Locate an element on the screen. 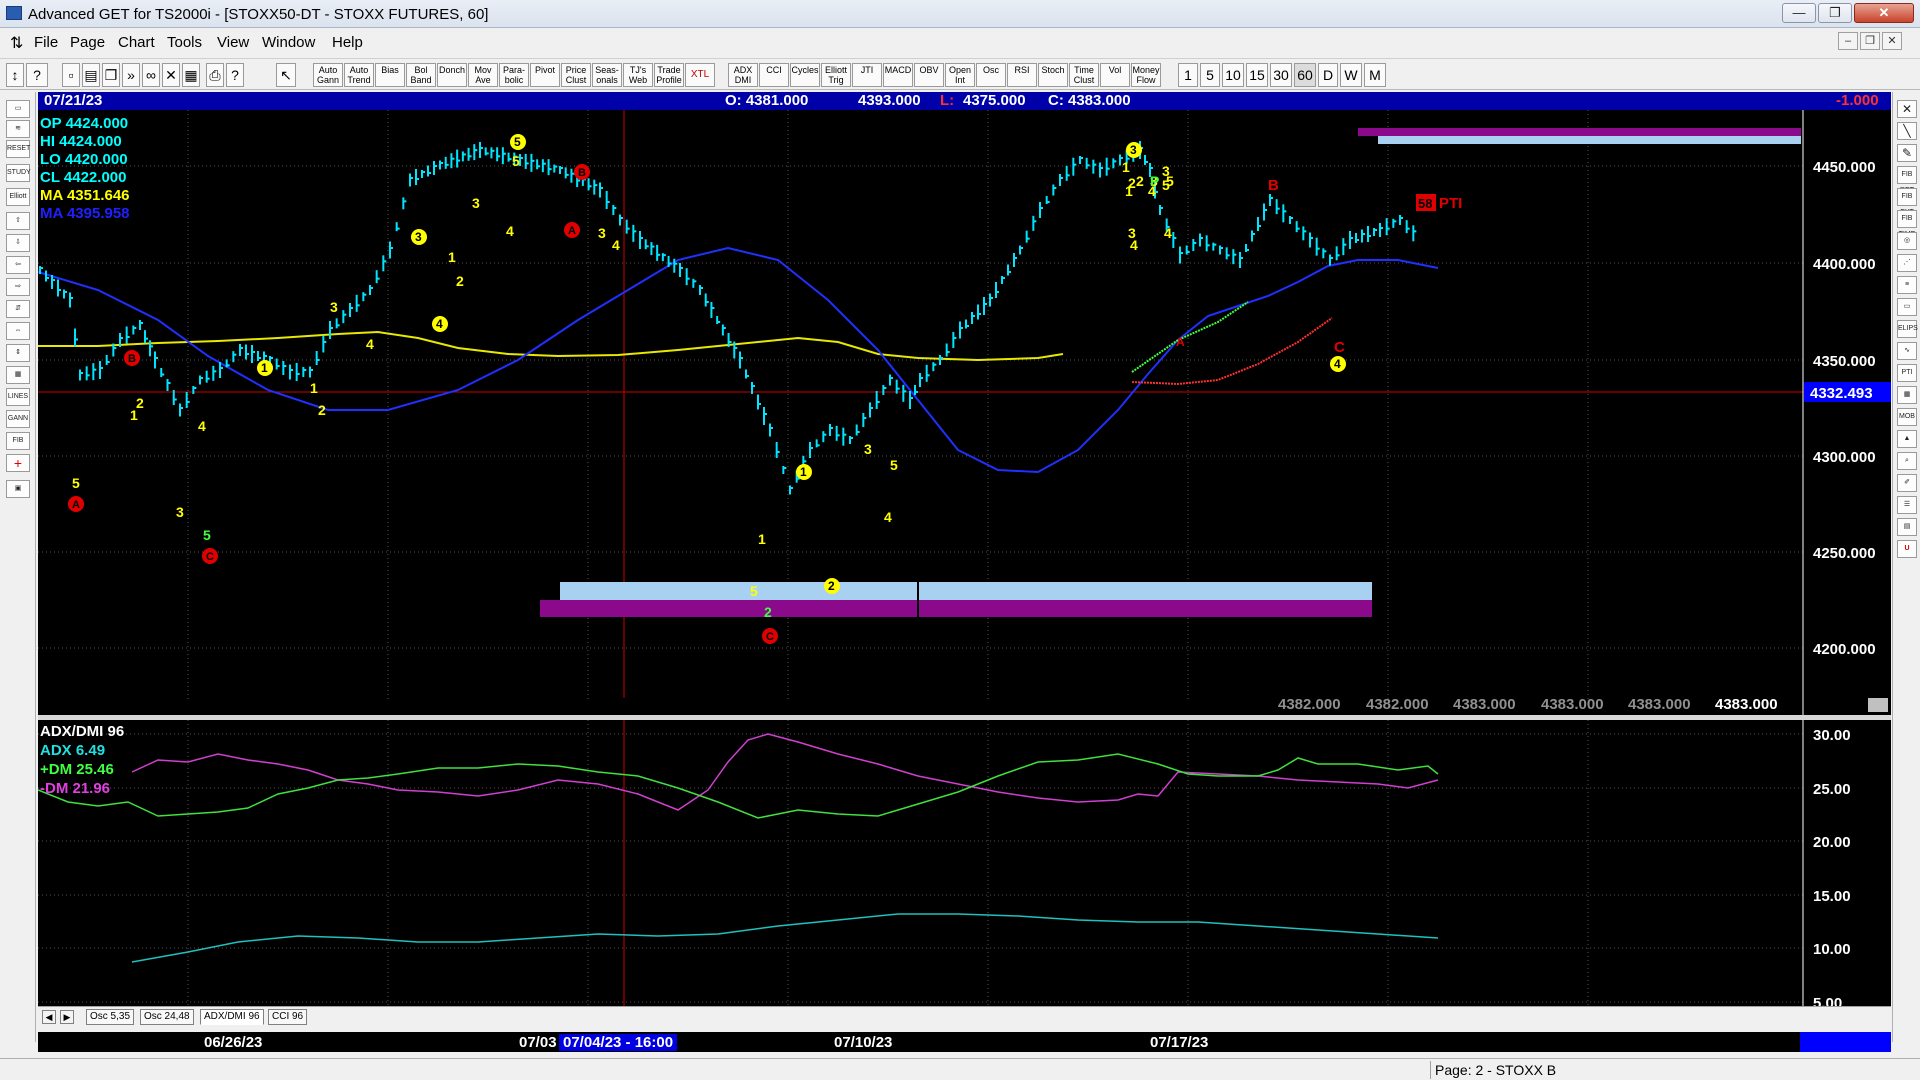 The image size is (1920, 1080). interval-5-button: 5 is located at coordinates (1210, 75).